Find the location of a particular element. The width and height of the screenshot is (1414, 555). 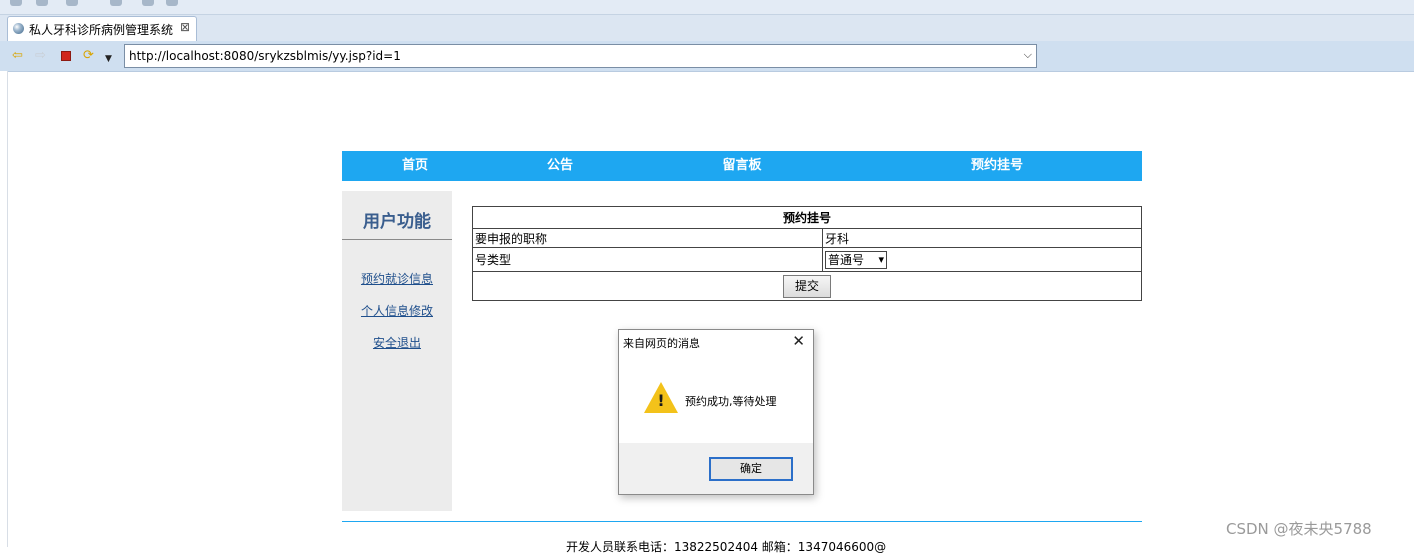

alert-dialog: 来自网页的消息 ✕ ! 预约成功,等待处理 确定 is located at coordinates (716, 412).